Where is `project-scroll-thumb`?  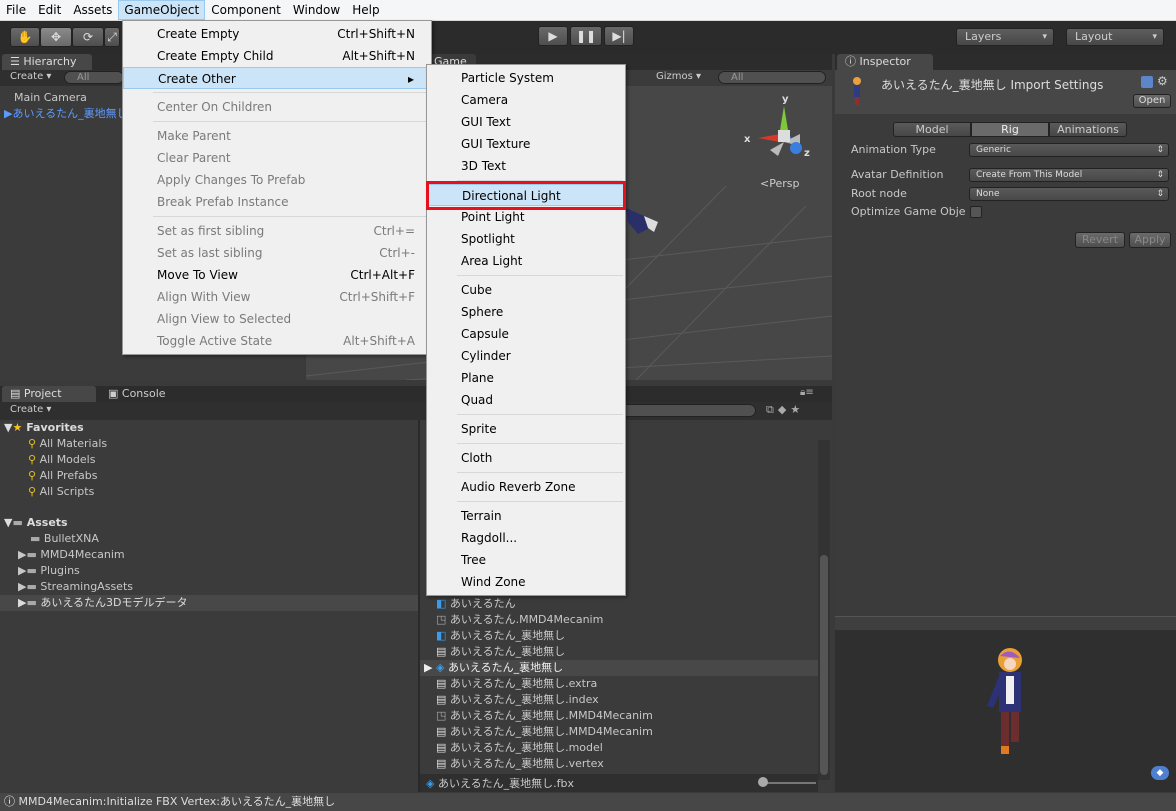
project-scroll-thumb is located at coordinates (824, 665).